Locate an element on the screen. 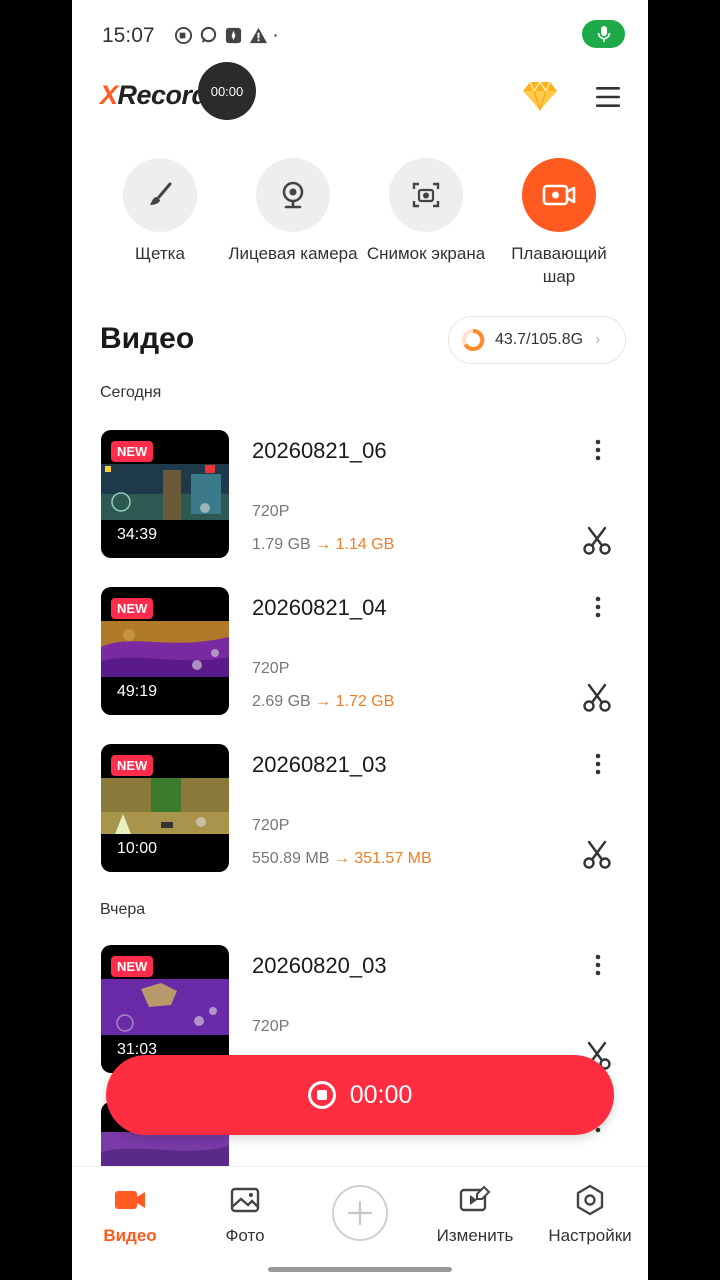 The height and width of the screenshot is (1280, 720). nav-videos: Видео is located at coordinates (130, 1214).